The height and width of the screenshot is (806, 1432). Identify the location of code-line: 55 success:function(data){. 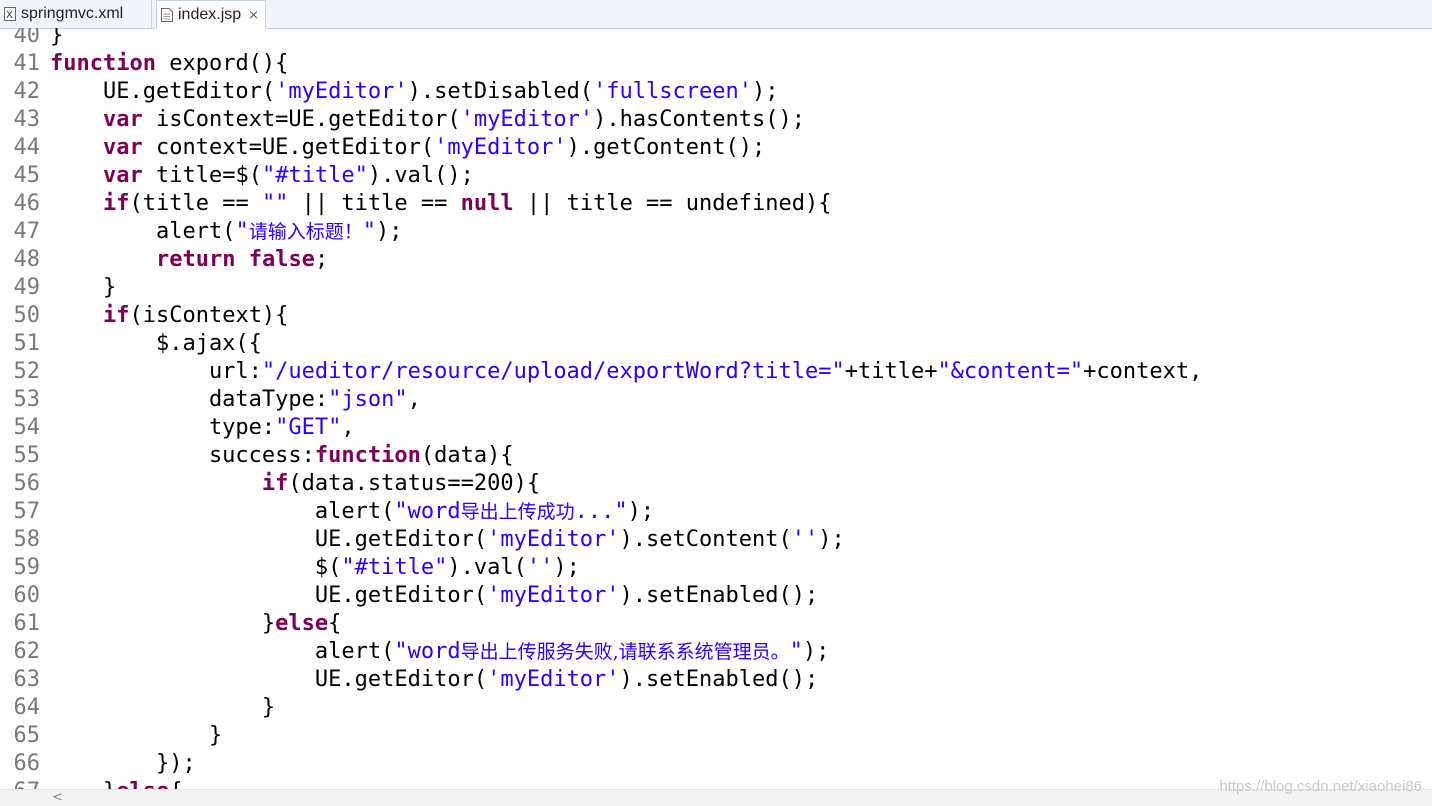
(716, 456).